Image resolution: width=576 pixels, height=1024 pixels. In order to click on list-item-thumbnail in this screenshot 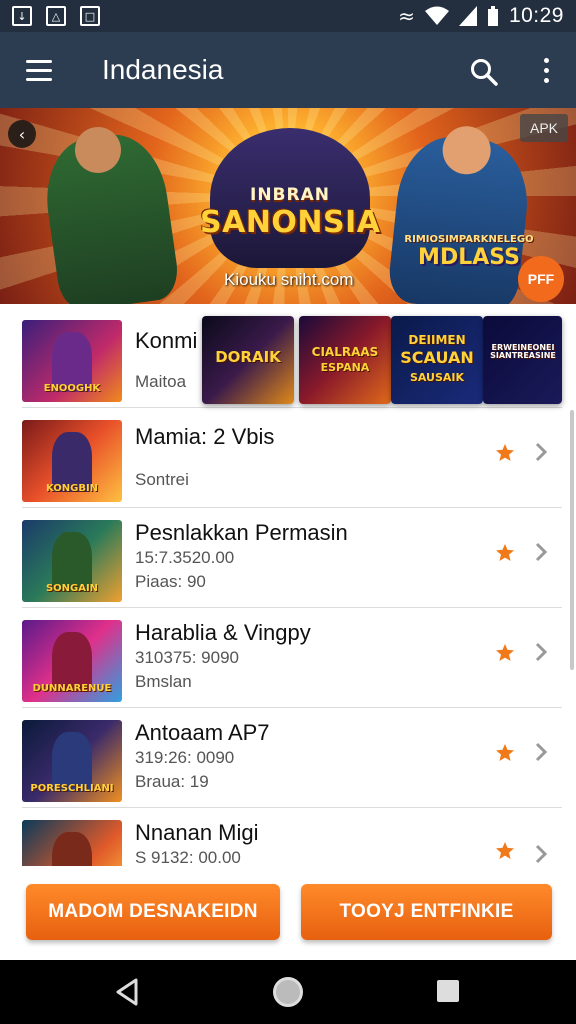, I will do `click(72, 843)`.